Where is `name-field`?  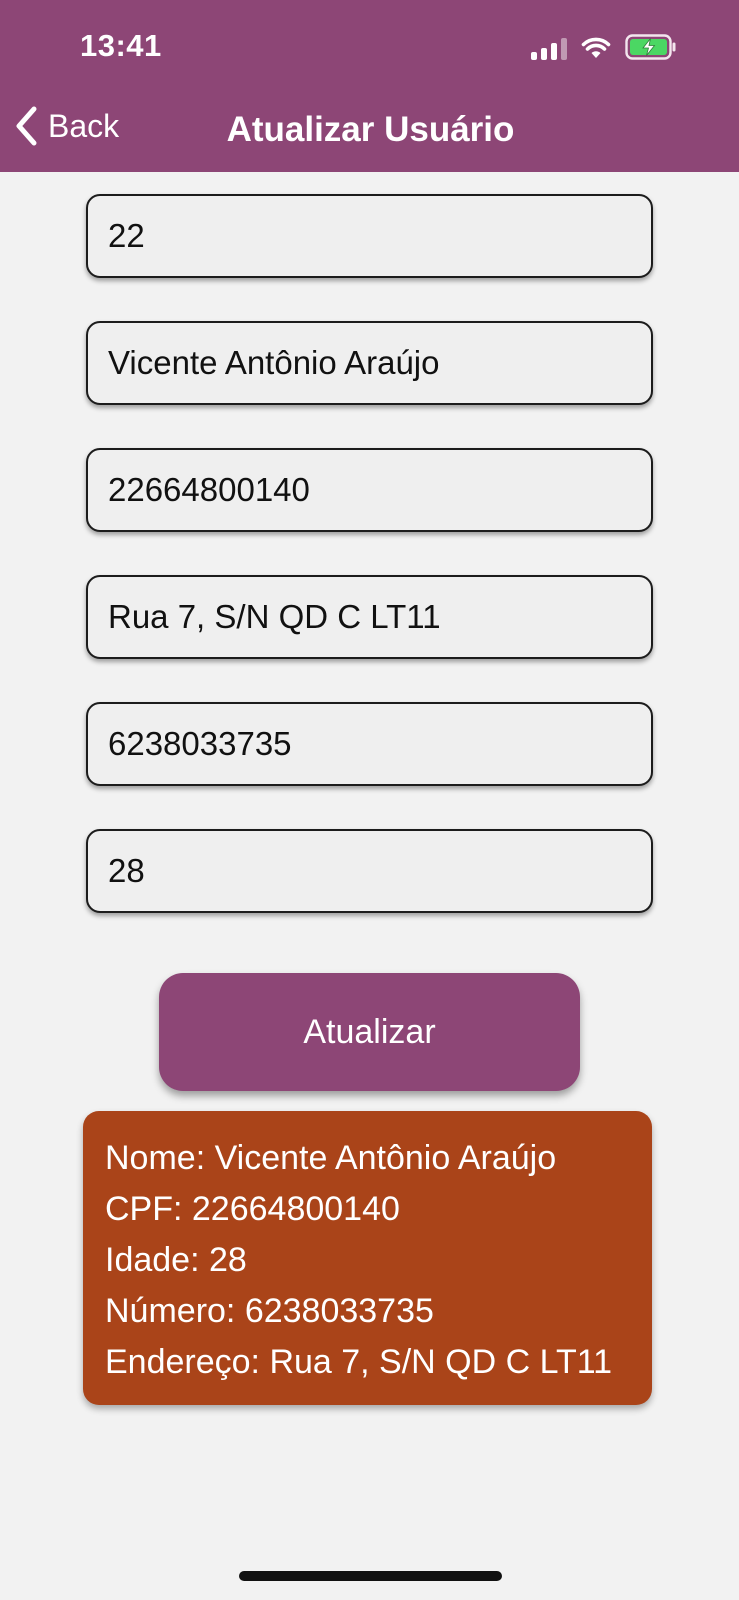 name-field is located at coordinates (369, 363).